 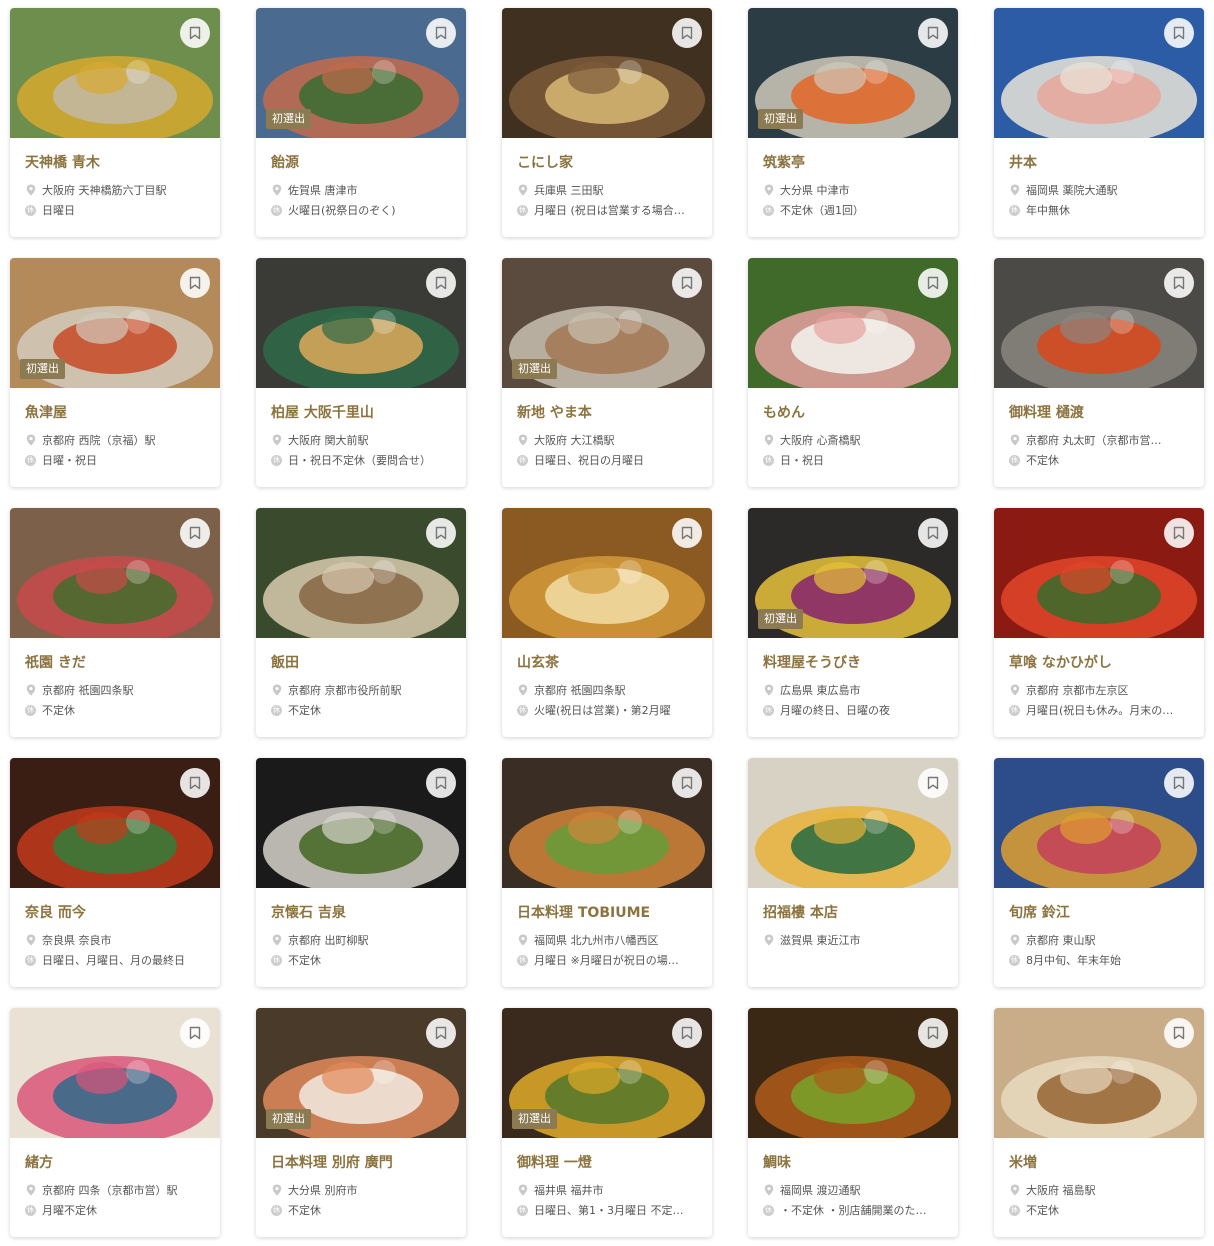 What do you see at coordinates (363, 912) in the screenshot?
I see `restaurant-name: 京懐石 吉泉` at bounding box center [363, 912].